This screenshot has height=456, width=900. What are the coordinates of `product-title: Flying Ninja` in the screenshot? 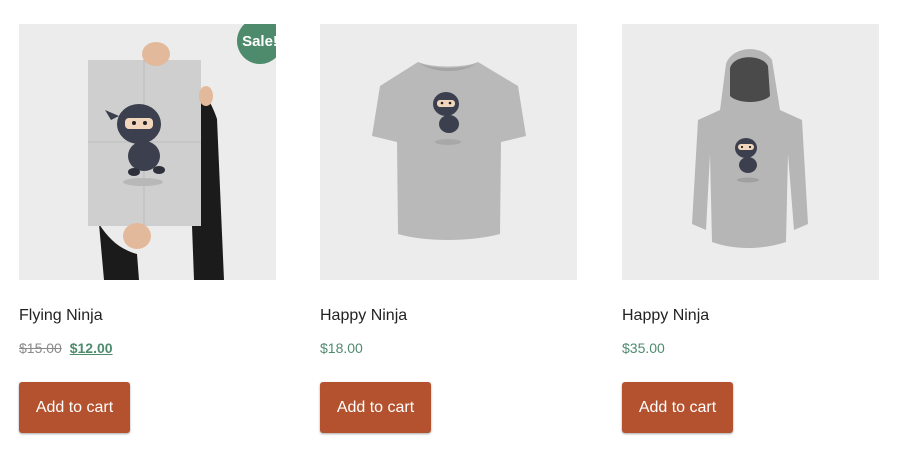 It's located at (61, 316).